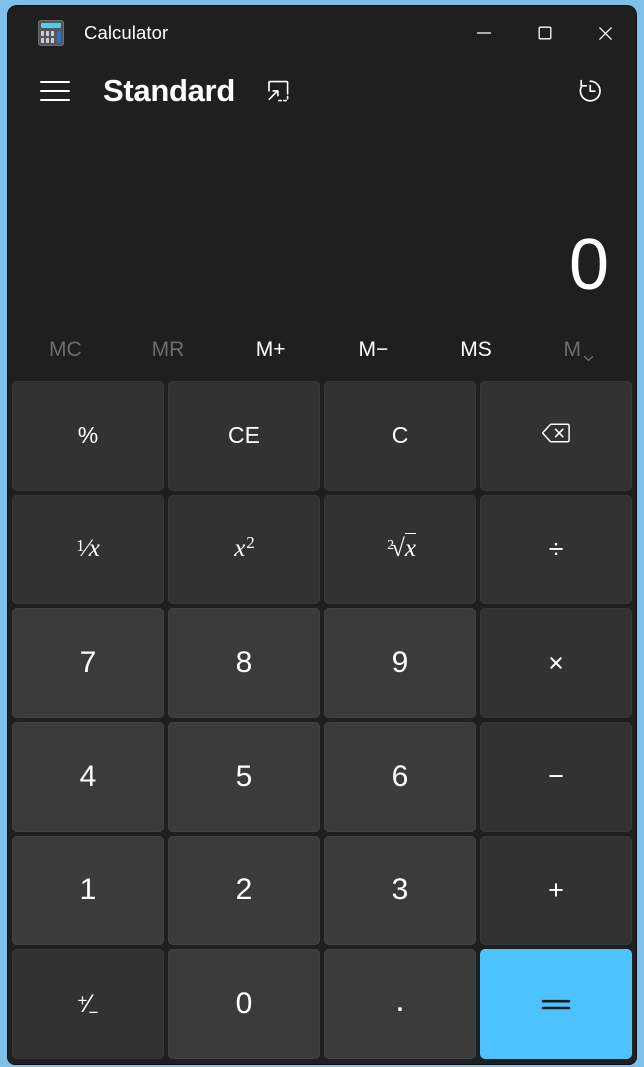 This screenshot has width=644, height=1067. I want to click on clear-entry-label: CE, so click(244, 435).